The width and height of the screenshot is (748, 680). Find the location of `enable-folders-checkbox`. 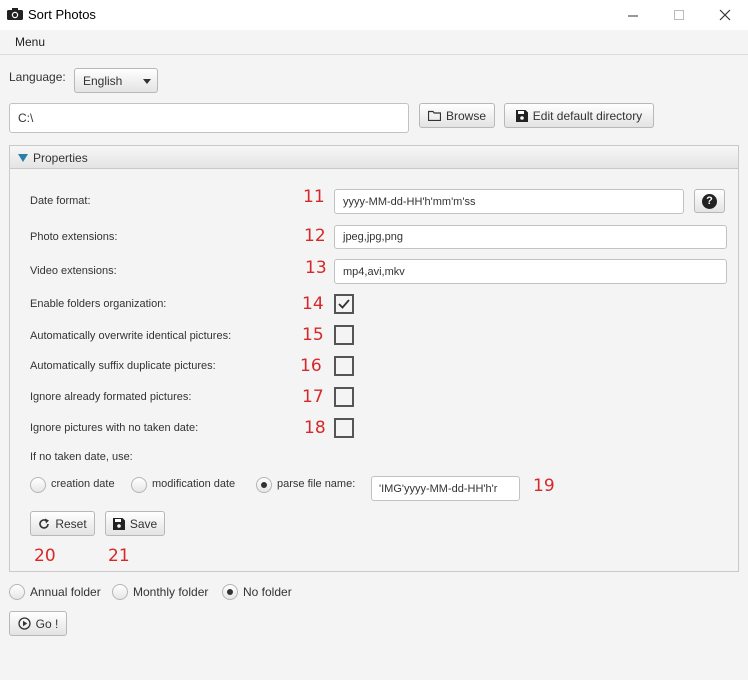

enable-folders-checkbox is located at coordinates (344, 304).